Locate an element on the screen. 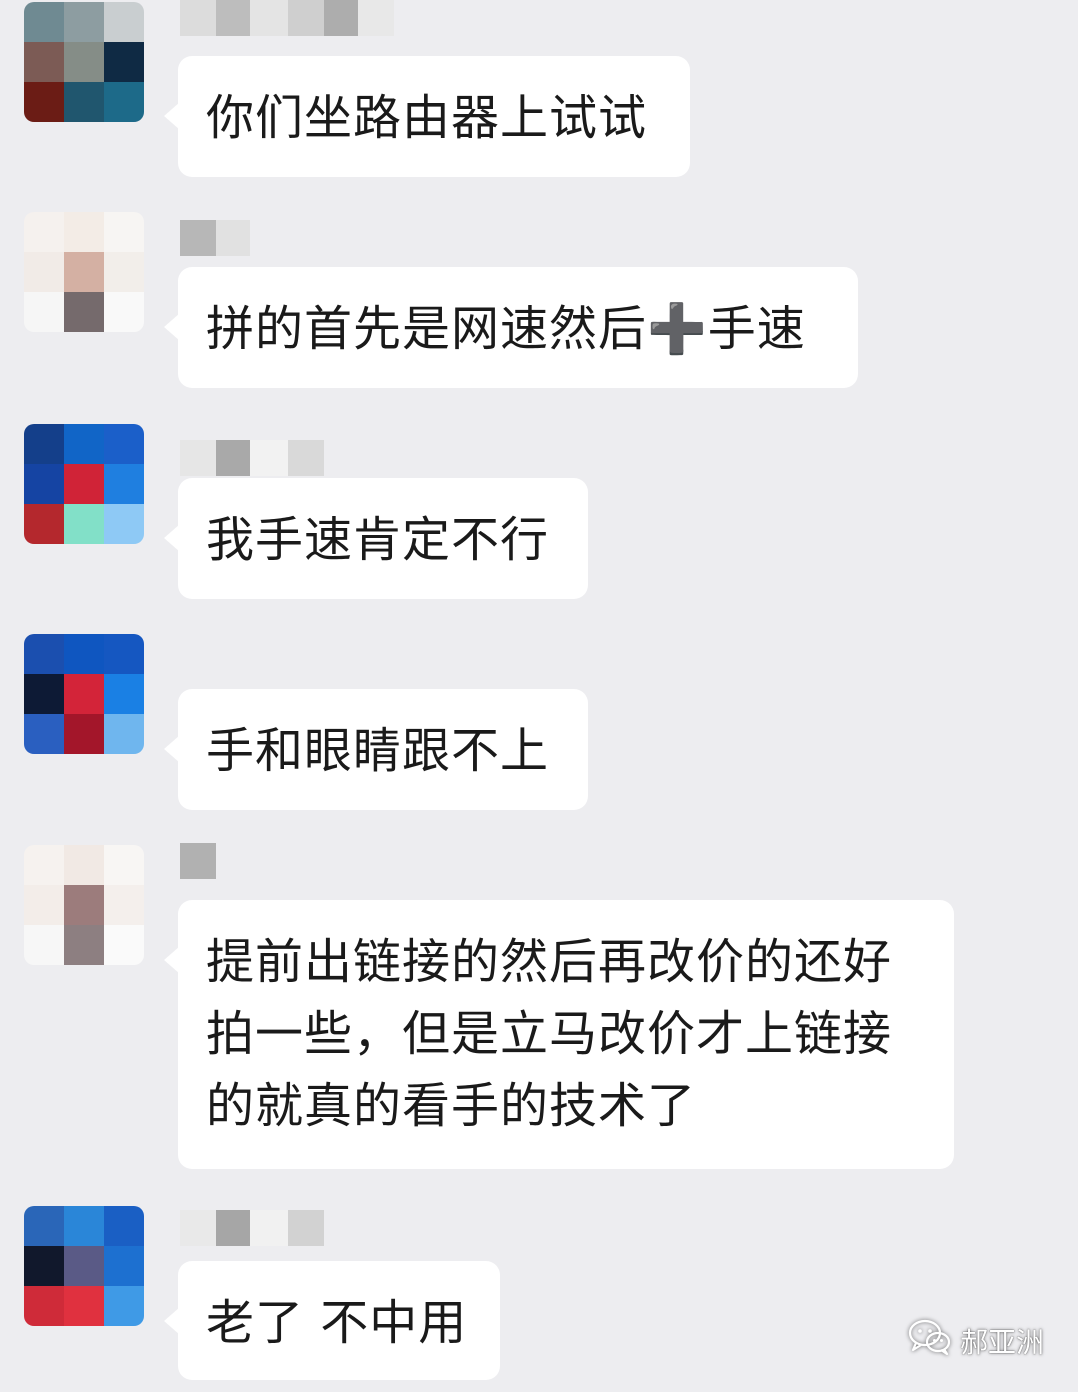  watermark-label: 郝亚洲 is located at coordinates (1001, 1342).